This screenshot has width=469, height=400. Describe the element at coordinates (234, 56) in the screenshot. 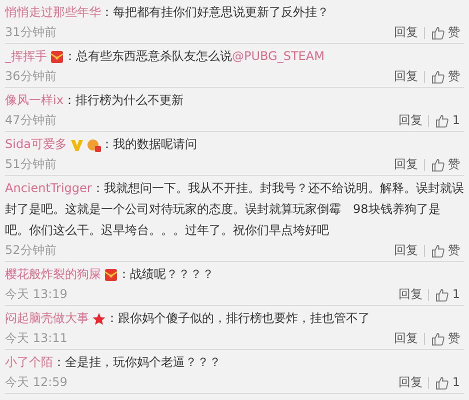

I see `comment-text: _挥挥手 ：总有些东西恶意杀队友怎么说@PUBG_STEAM` at that location.